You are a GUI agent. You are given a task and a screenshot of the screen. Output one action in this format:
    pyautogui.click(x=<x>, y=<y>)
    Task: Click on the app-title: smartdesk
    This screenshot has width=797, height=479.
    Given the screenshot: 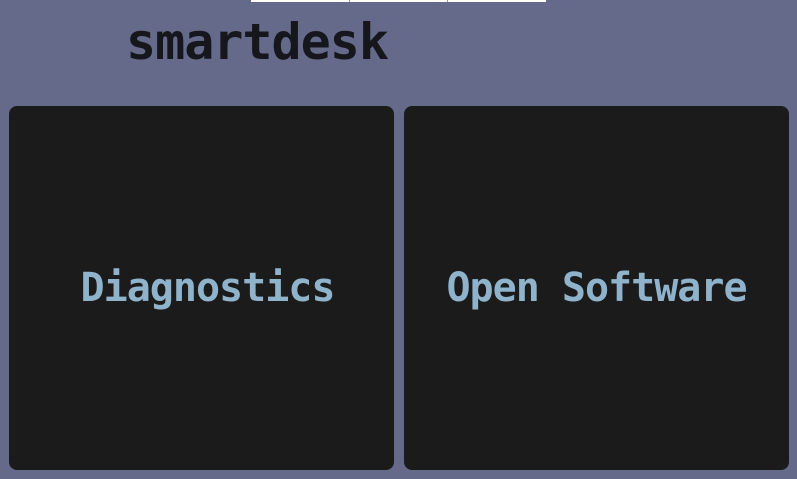 What is the action you would take?
    pyautogui.click(x=257, y=42)
    